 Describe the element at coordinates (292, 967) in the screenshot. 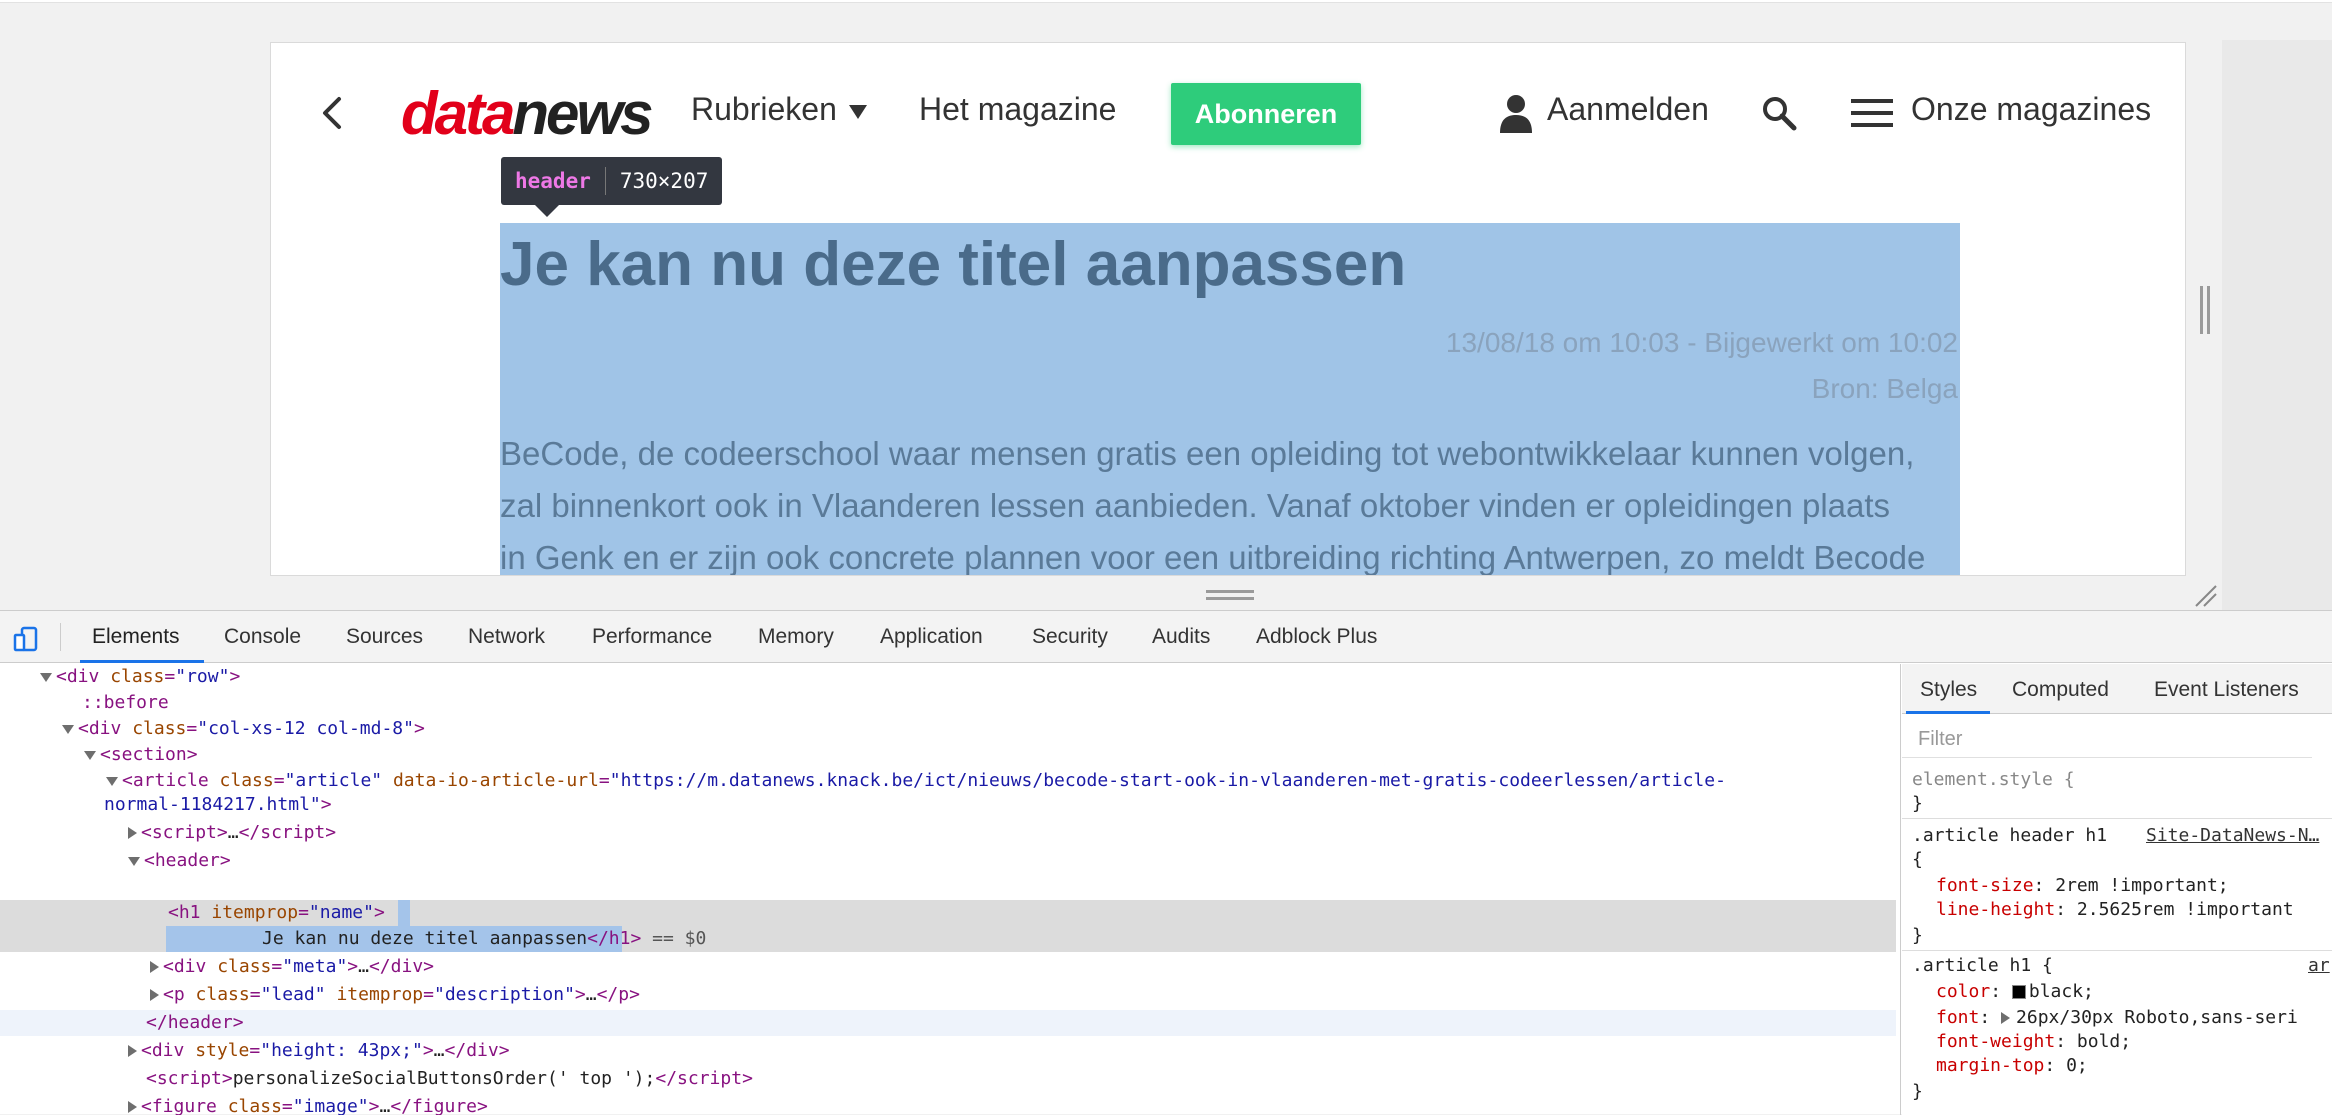

I see `dom-node: <div class="meta">…</div>` at that location.